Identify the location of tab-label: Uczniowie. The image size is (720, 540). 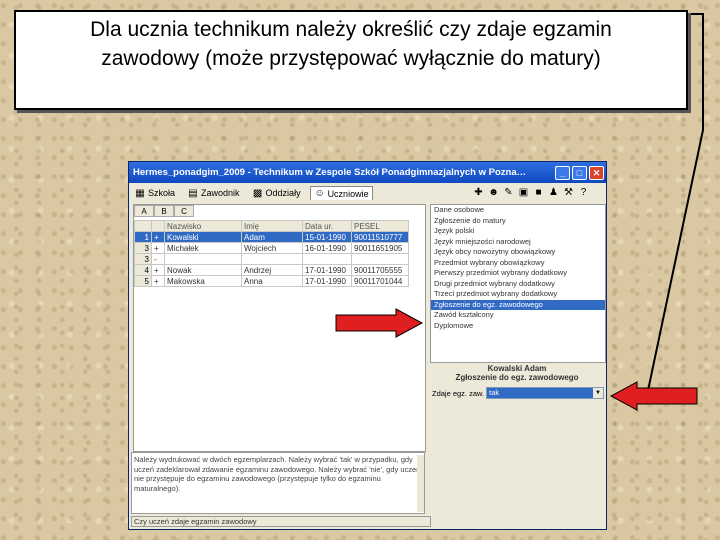
(348, 193).